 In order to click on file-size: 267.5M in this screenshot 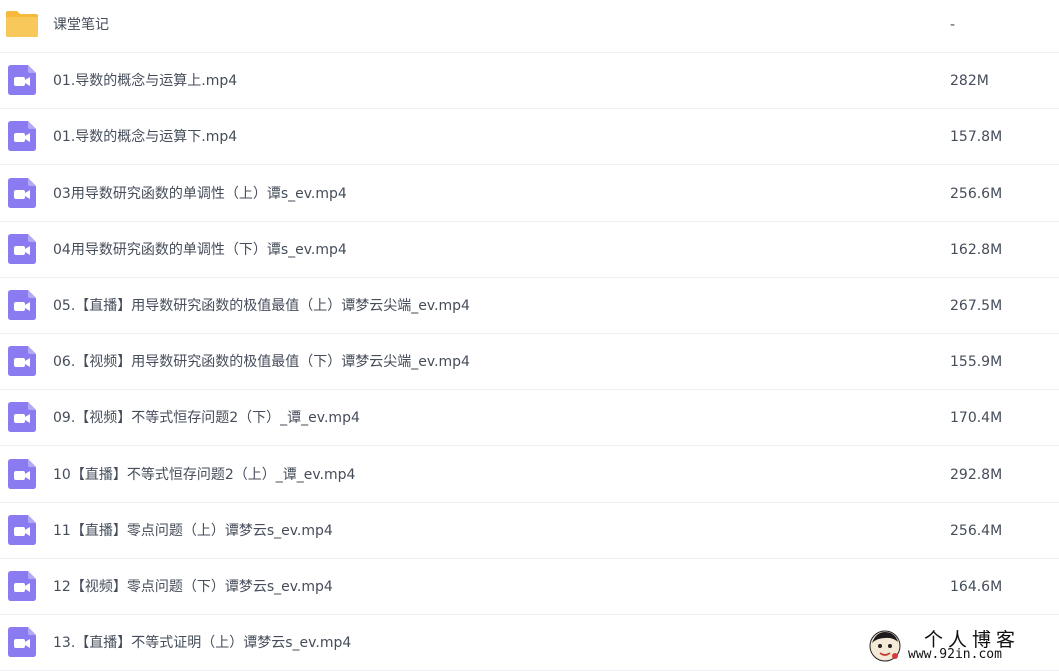, I will do `click(976, 306)`.